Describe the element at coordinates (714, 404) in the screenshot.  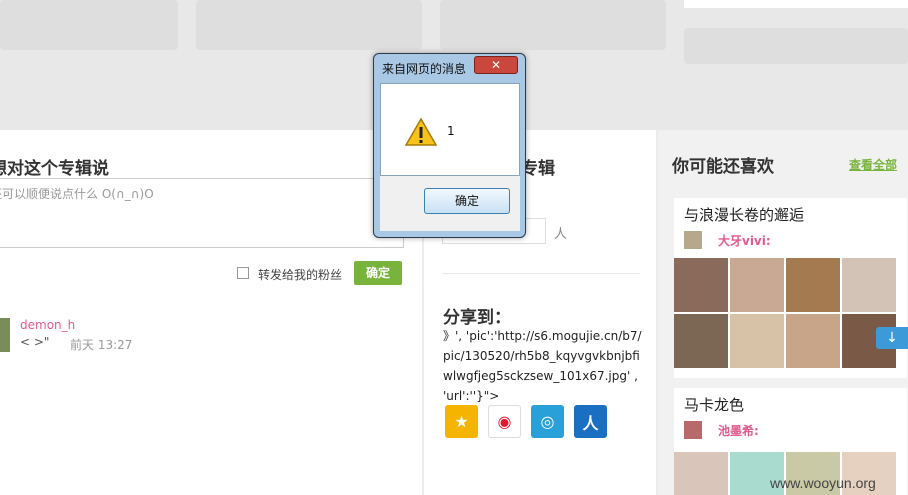
I see `recommend-card-title: 马卡龙色` at that location.